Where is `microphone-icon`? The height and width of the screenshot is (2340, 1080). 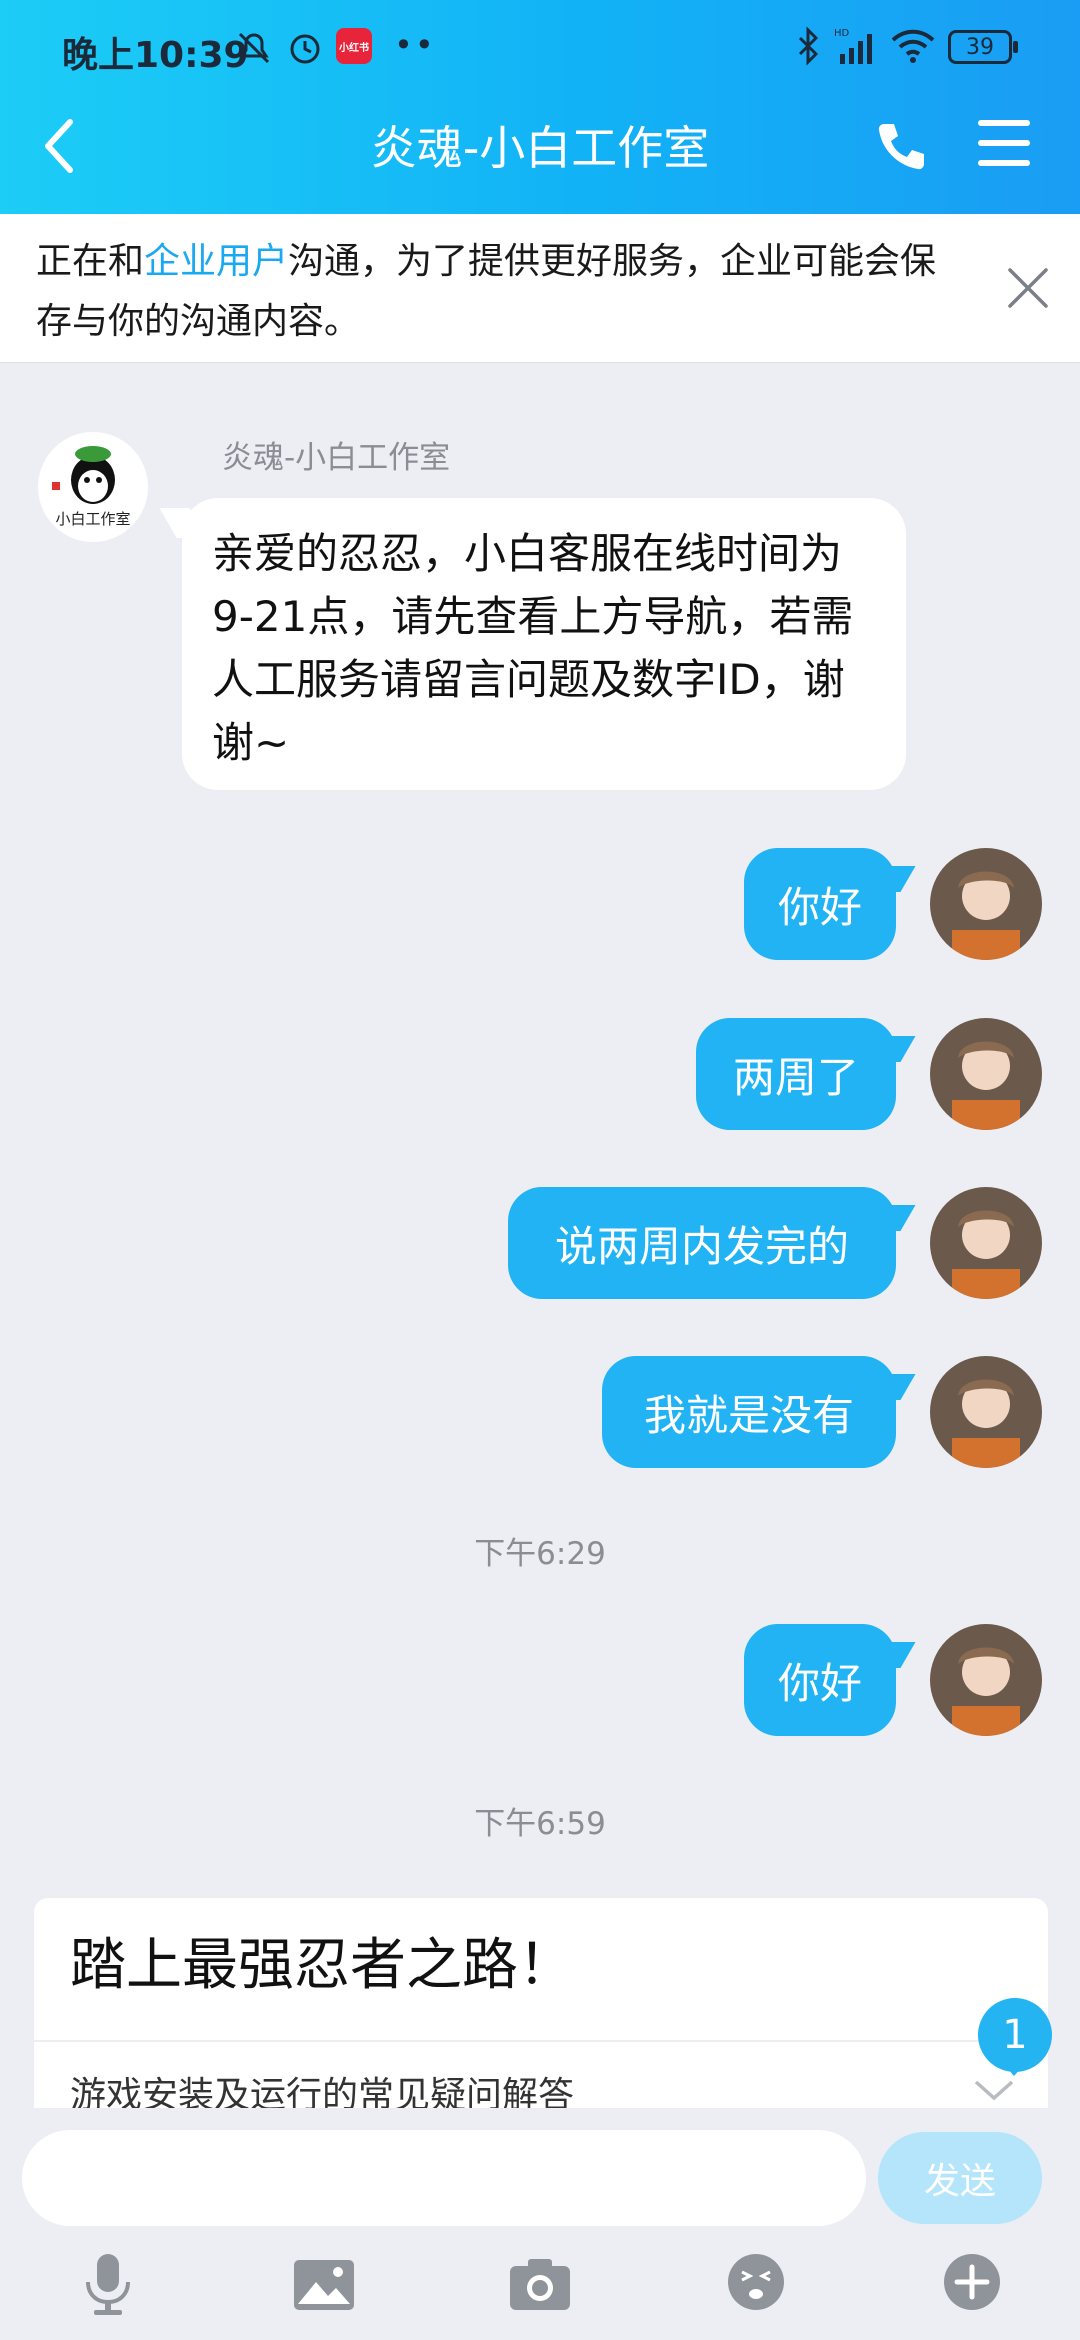
microphone-icon is located at coordinates (108, 2284).